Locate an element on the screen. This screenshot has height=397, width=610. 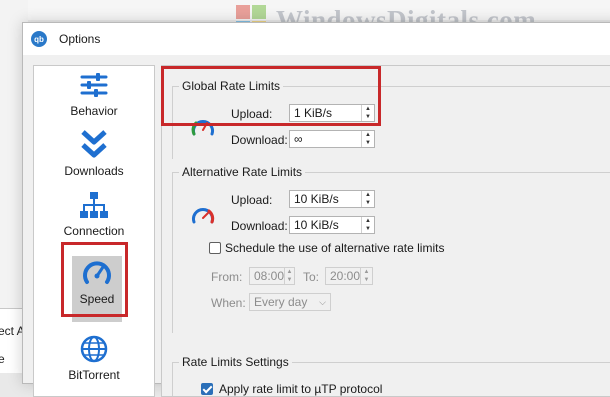
to-time-value: 20:00 is located at coordinates (345, 276).